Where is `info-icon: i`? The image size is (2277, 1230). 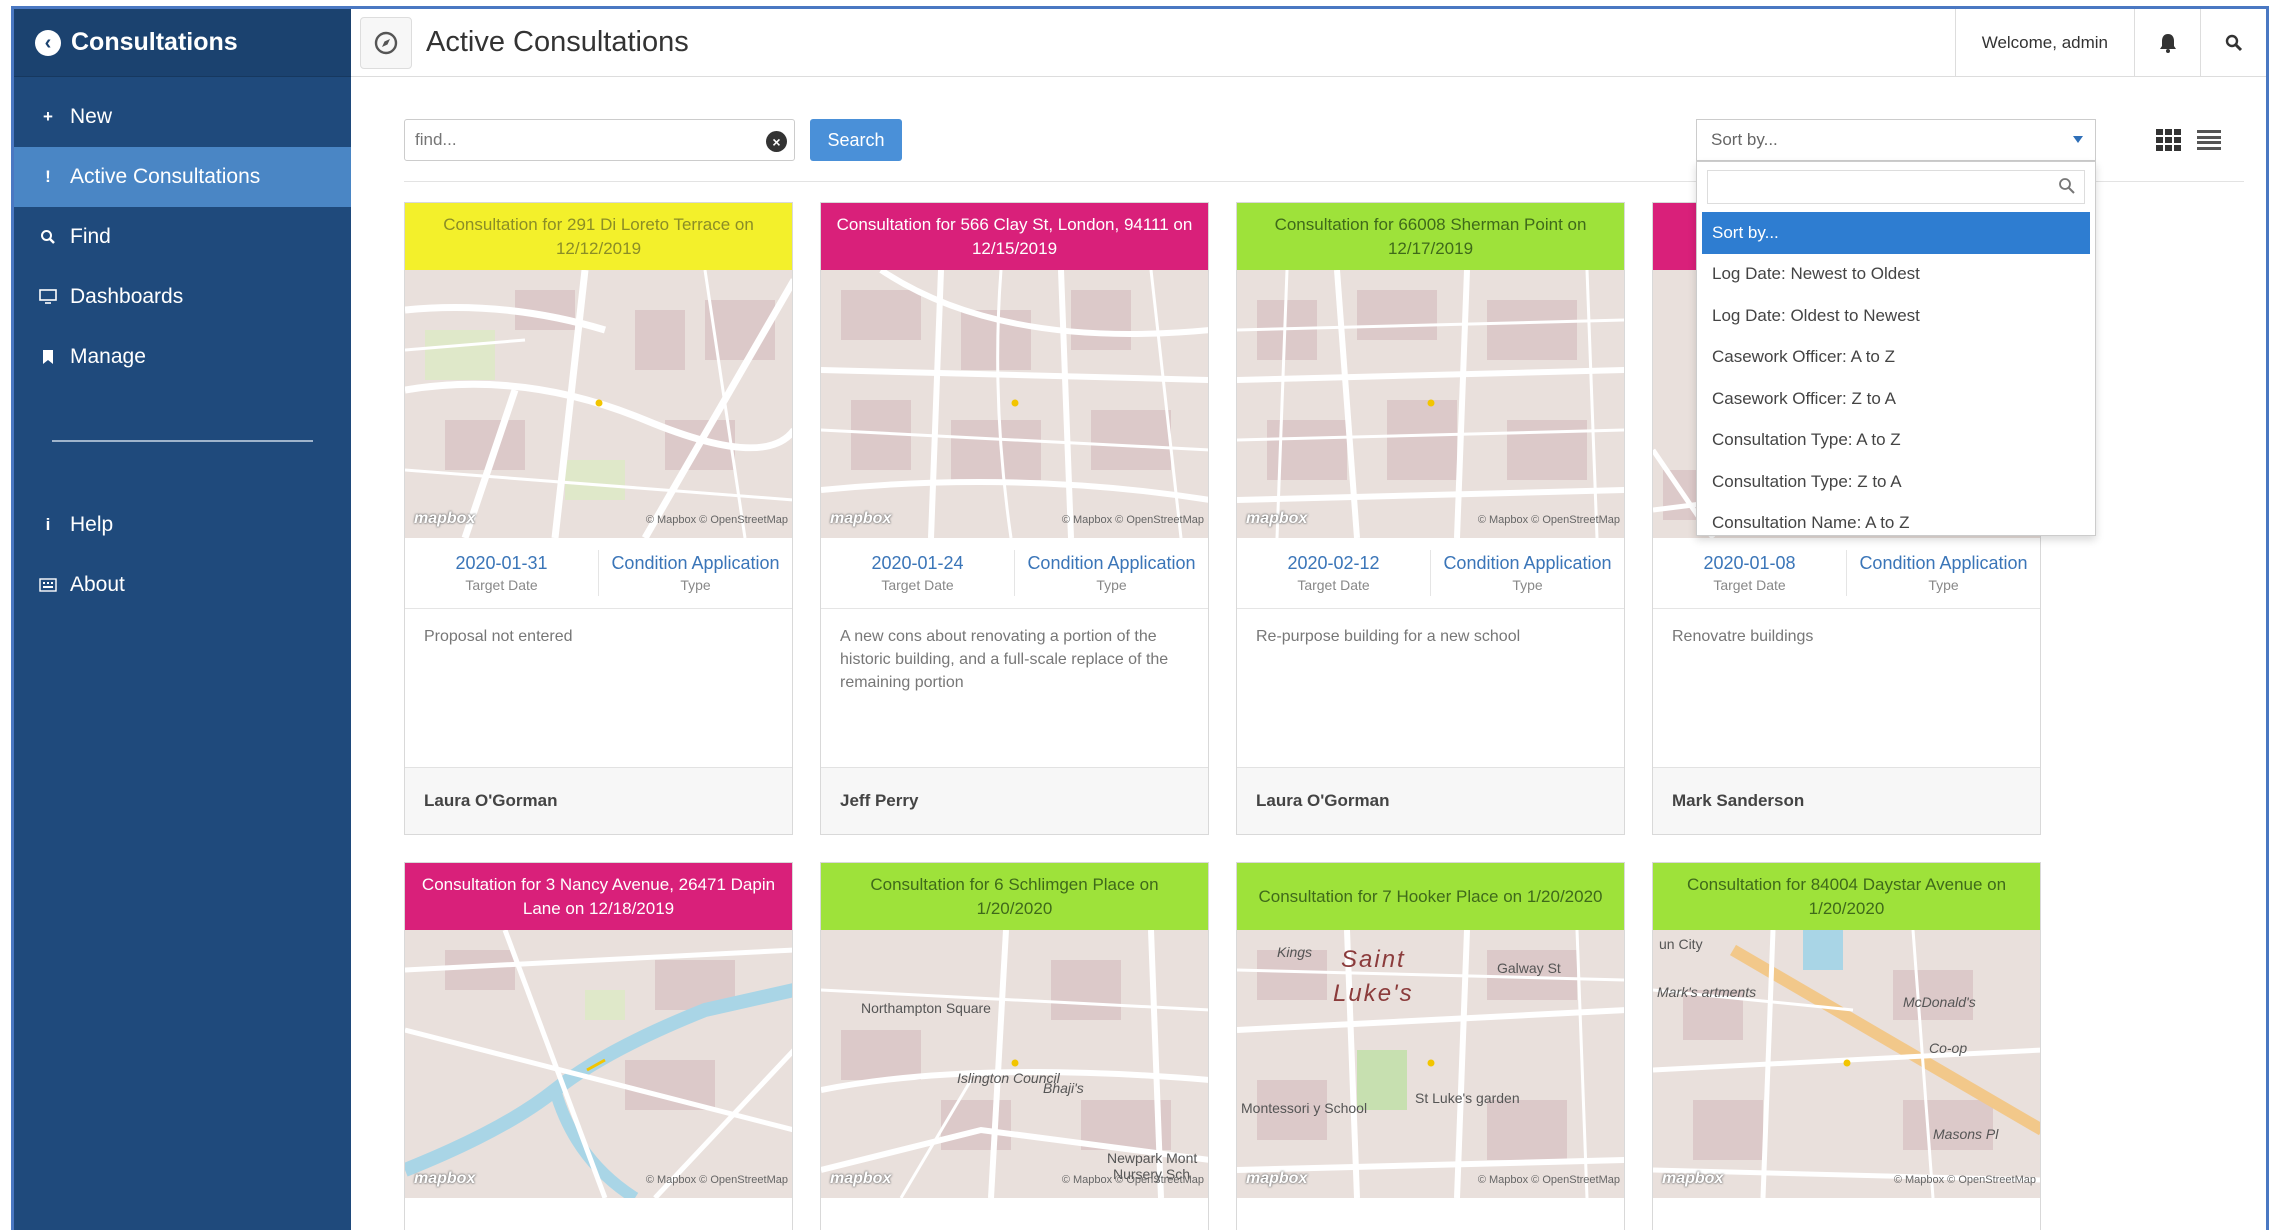
info-icon: i is located at coordinates (48, 524).